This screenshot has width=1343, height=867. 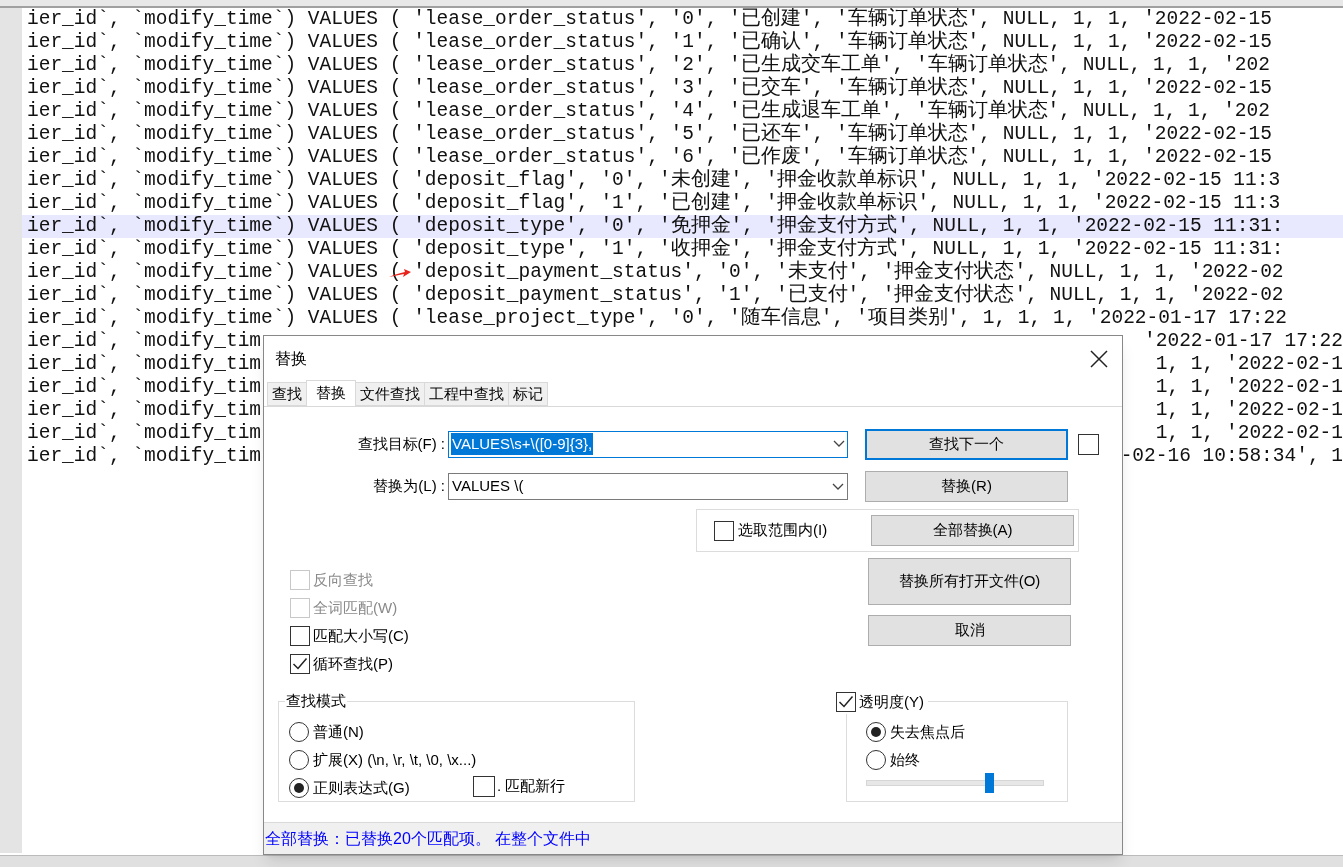 What do you see at coordinates (390, 394) in the screenshot?
I see `tab: 文件查找` at bounding box center [390, 394].